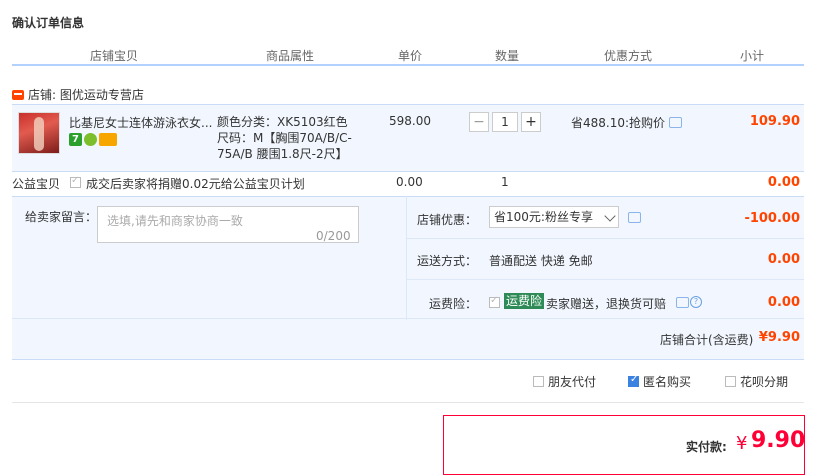 This screenshot has height=475, width=821. What do you see at coordinates (453, 304) in the screenshot?
I see `insurance-label: 运费险：` at bounding box center [453, 304].